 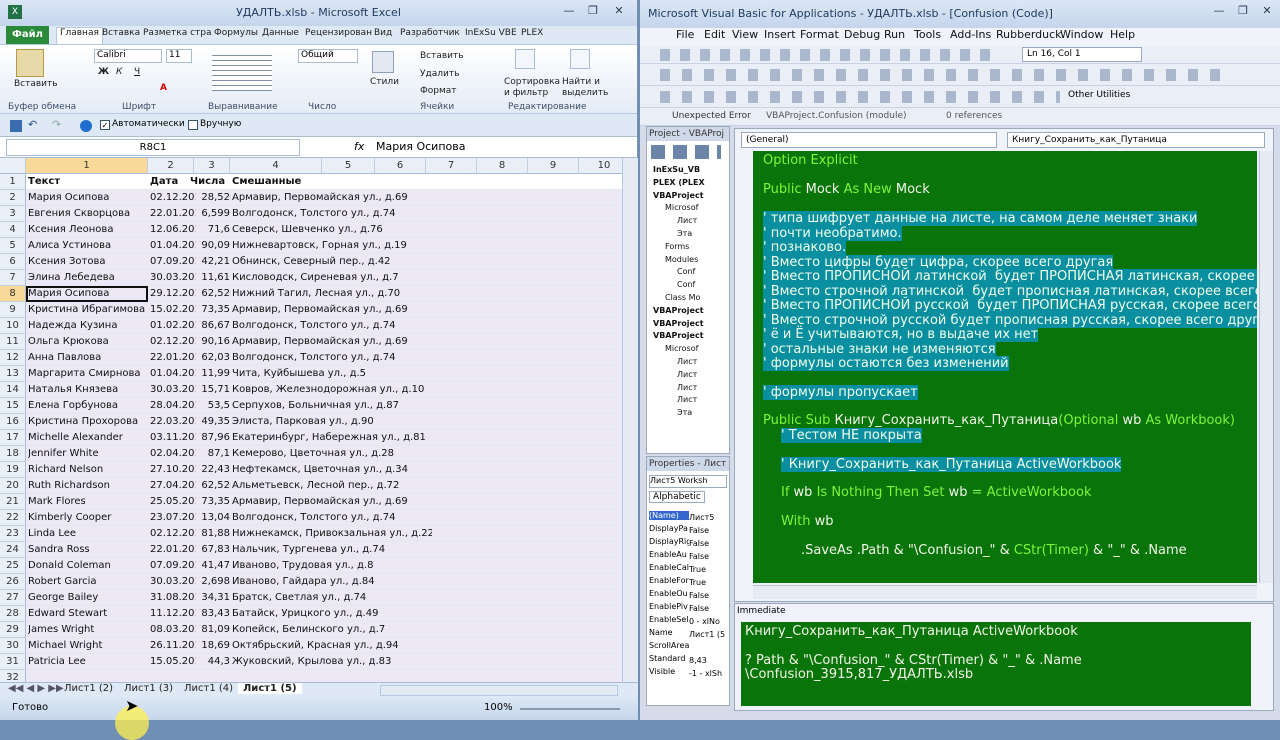 What do you see at coordinates (210, 310) in the screenshot?
I see `cell: 73,35` at bounding box center [210, 310].